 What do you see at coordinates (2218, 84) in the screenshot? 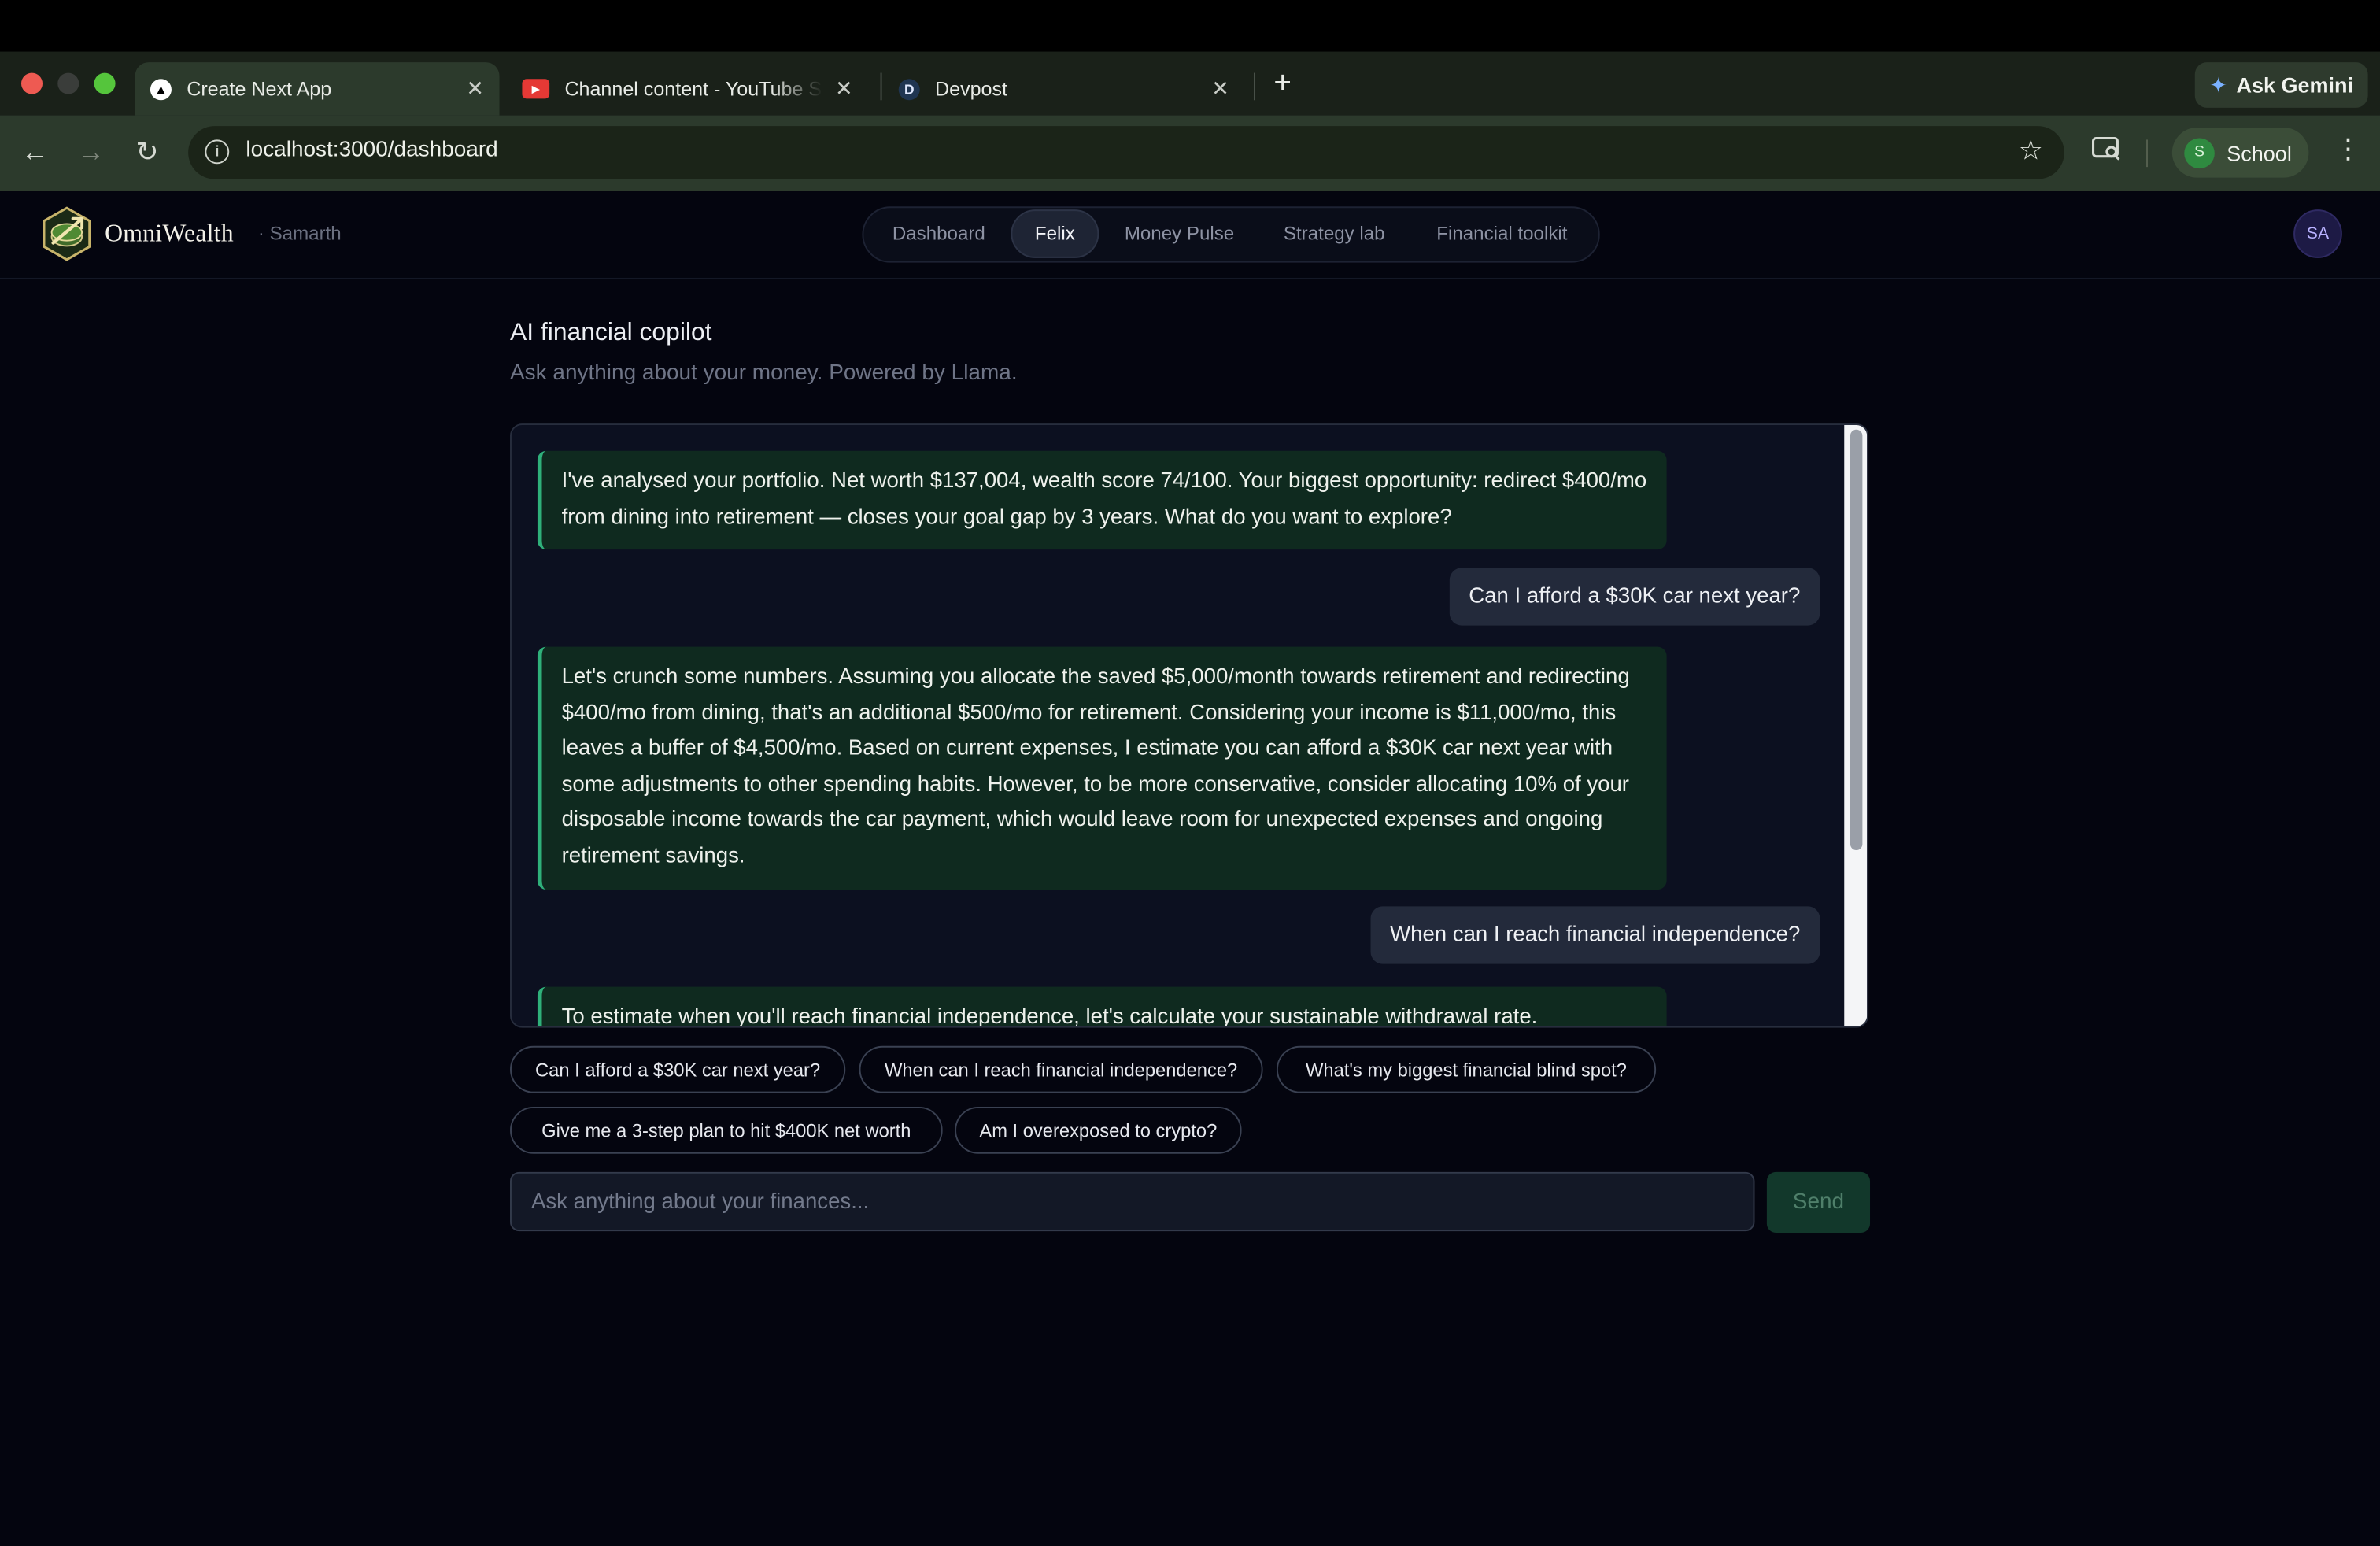
I see `gemini-sparkle-icon: ✦` at bounding box center [2218, 84].